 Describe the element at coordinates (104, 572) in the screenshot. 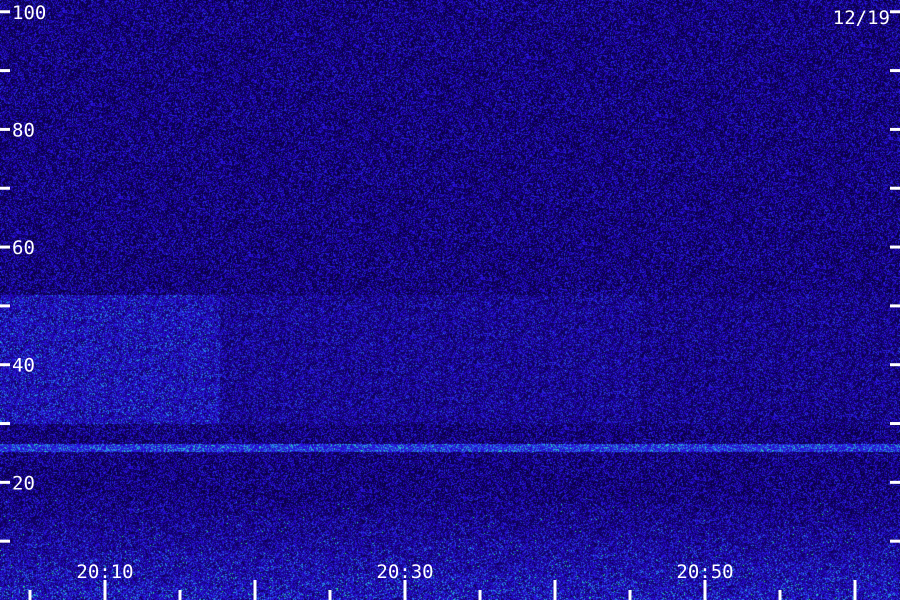

I see `x-tick-label: 20:10` at that location.